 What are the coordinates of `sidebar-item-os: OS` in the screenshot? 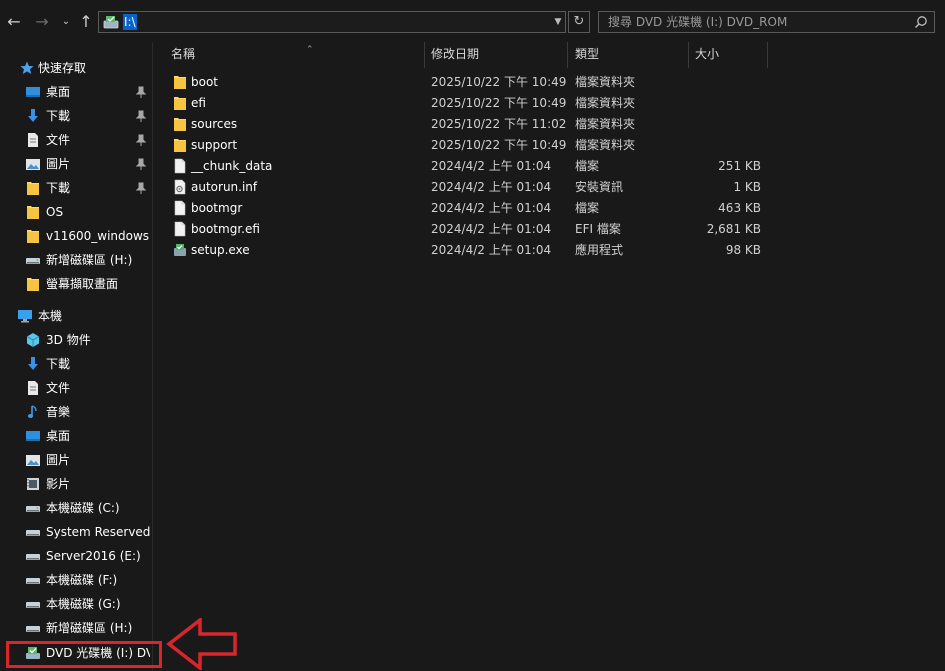 It's located at (75, 212).